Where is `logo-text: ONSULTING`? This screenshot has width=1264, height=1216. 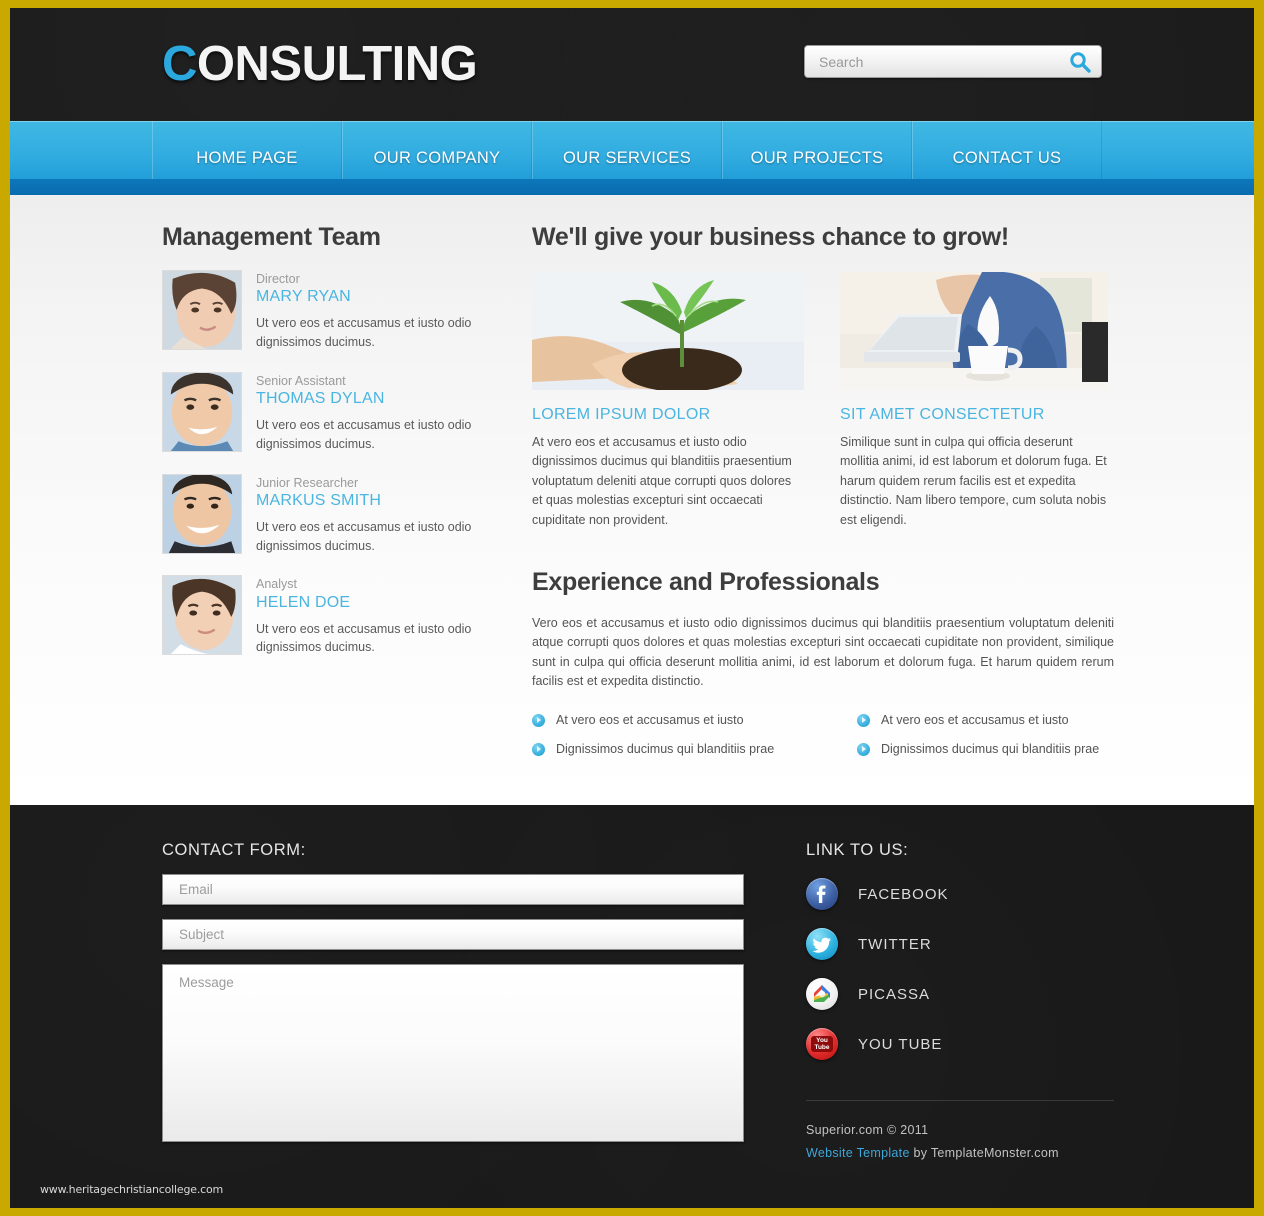
logo-text: ONSULTING is located at coordinates (337, 64).